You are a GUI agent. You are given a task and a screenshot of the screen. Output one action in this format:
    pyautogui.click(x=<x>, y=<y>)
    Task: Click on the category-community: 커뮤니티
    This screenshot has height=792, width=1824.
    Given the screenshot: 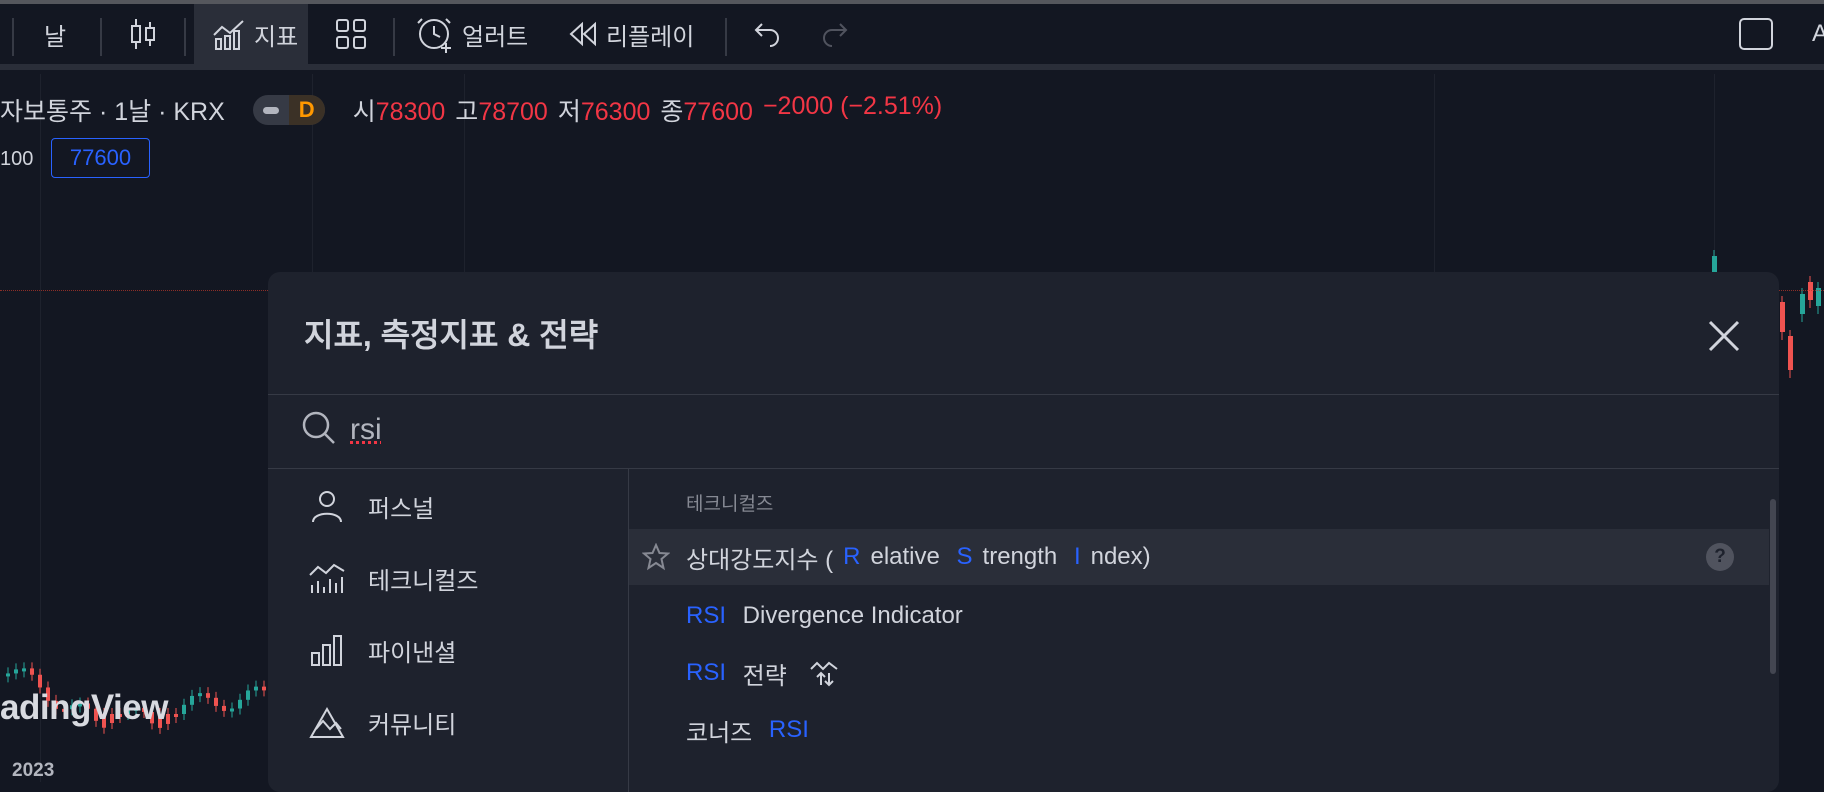 What is the action you would take?
    pyautogui.click(x=382, y=722)
    